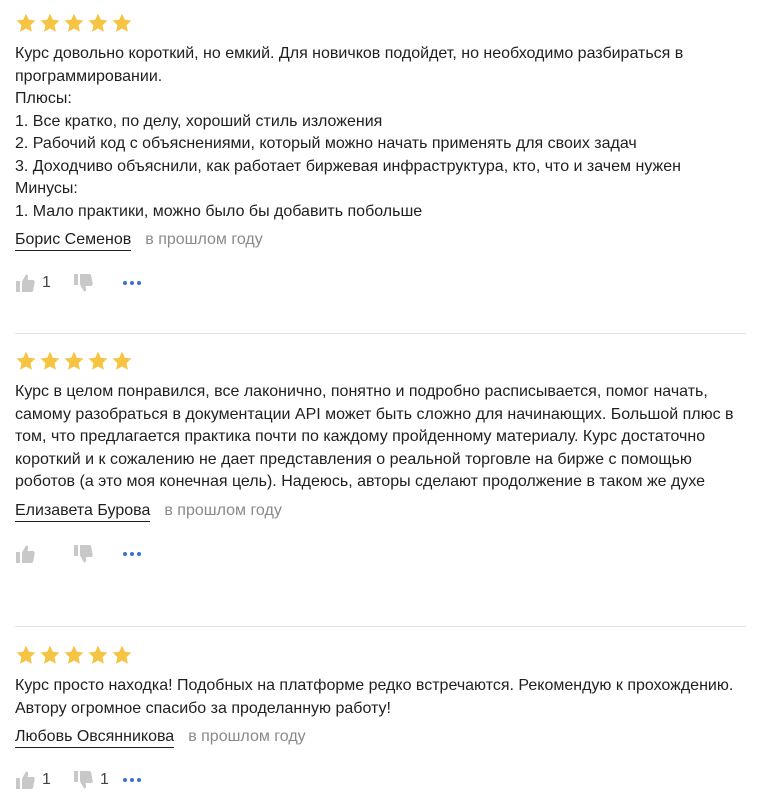 This screenshot has height=811, width=761. What do you see at coordinates (83, 512) in the screenshot?
I see `author-link: Елизавета Бурова` at bounding box center [83, 512].